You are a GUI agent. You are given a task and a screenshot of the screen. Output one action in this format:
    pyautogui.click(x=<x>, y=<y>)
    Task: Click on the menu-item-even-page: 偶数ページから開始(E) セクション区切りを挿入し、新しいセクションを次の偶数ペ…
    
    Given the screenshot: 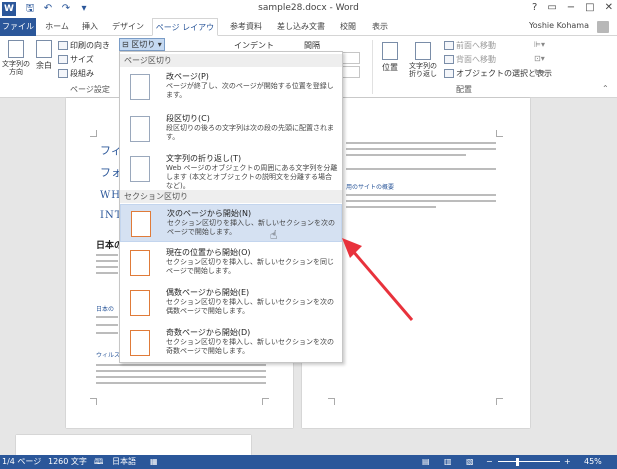 What is the action you would take?
    pyautogui.click(x=231, y=303)
    